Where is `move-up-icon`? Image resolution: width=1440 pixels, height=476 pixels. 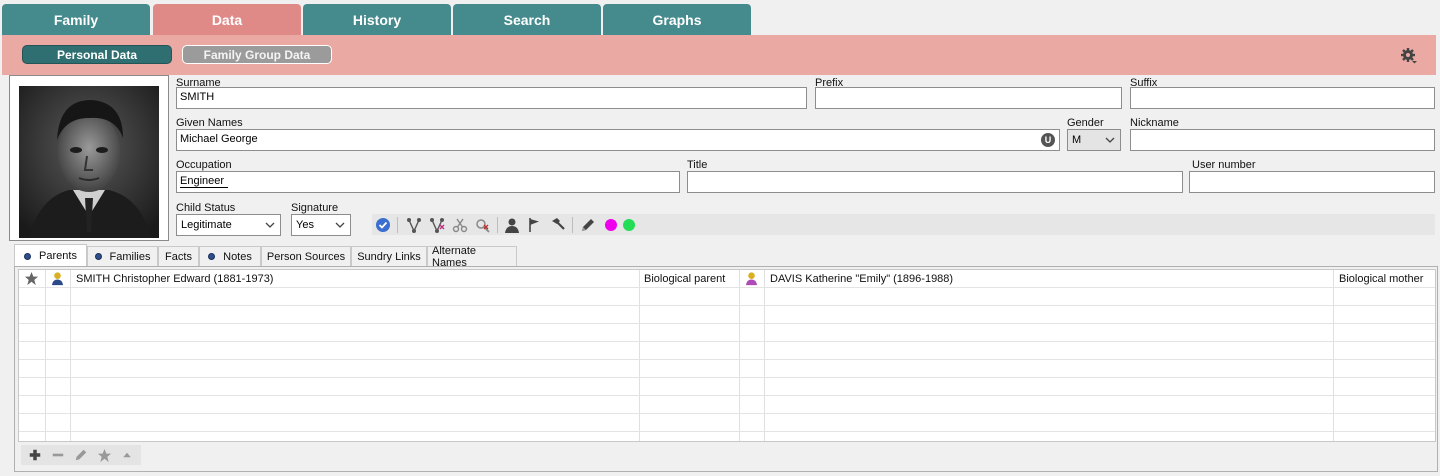 move-up-icon is located at coordinates (127, 455).